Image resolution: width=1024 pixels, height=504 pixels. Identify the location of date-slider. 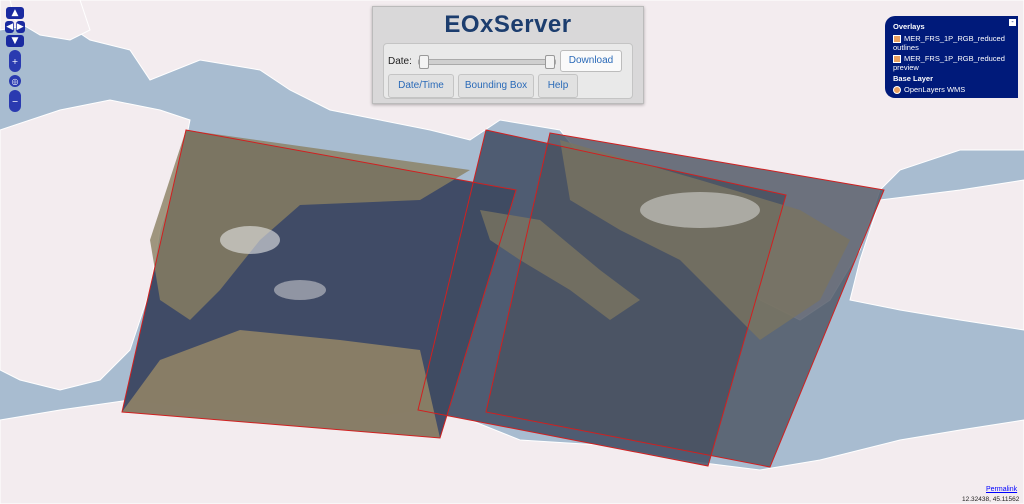
(487, 62).